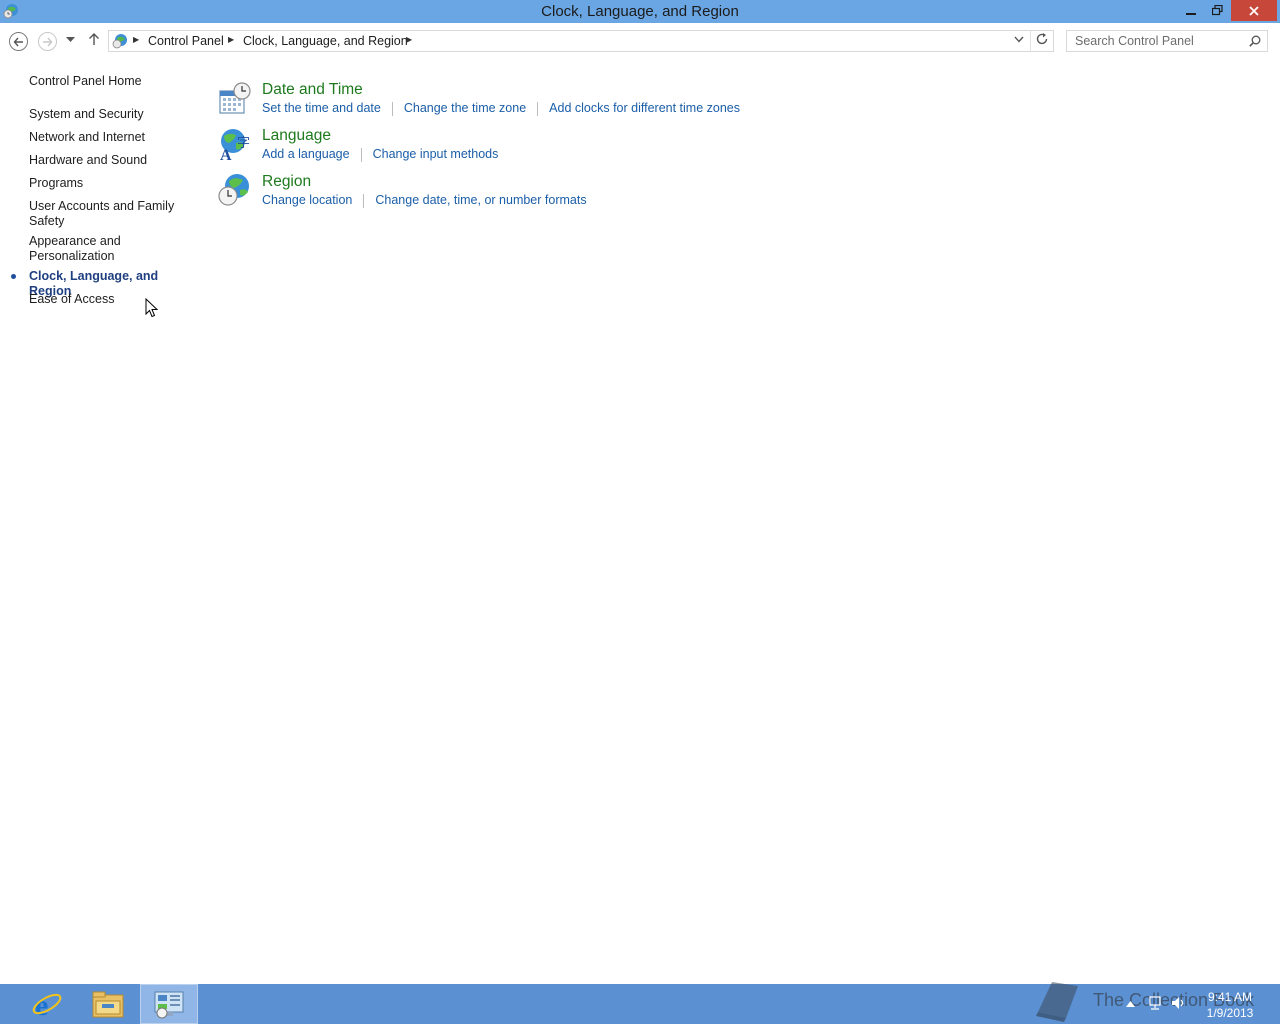 This screenshot has height=1024, width=1280. I want to click on back-button, so click(18, 41).